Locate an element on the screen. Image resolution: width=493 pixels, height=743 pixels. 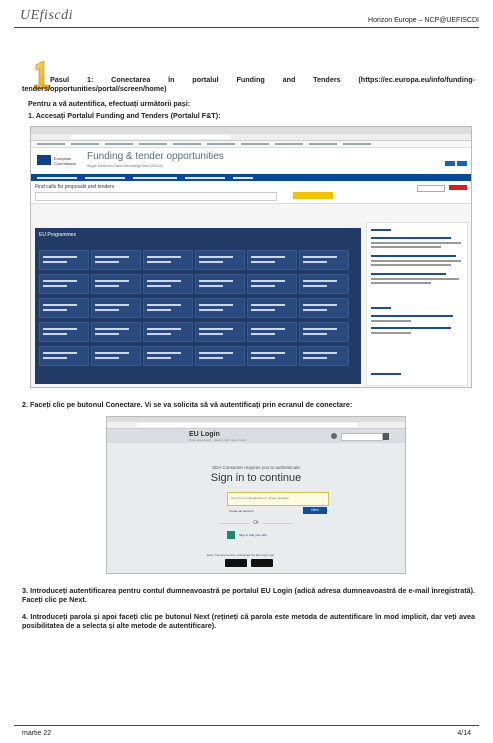
eid-link: Sign in with your eID is located at coordinates (253, 535).